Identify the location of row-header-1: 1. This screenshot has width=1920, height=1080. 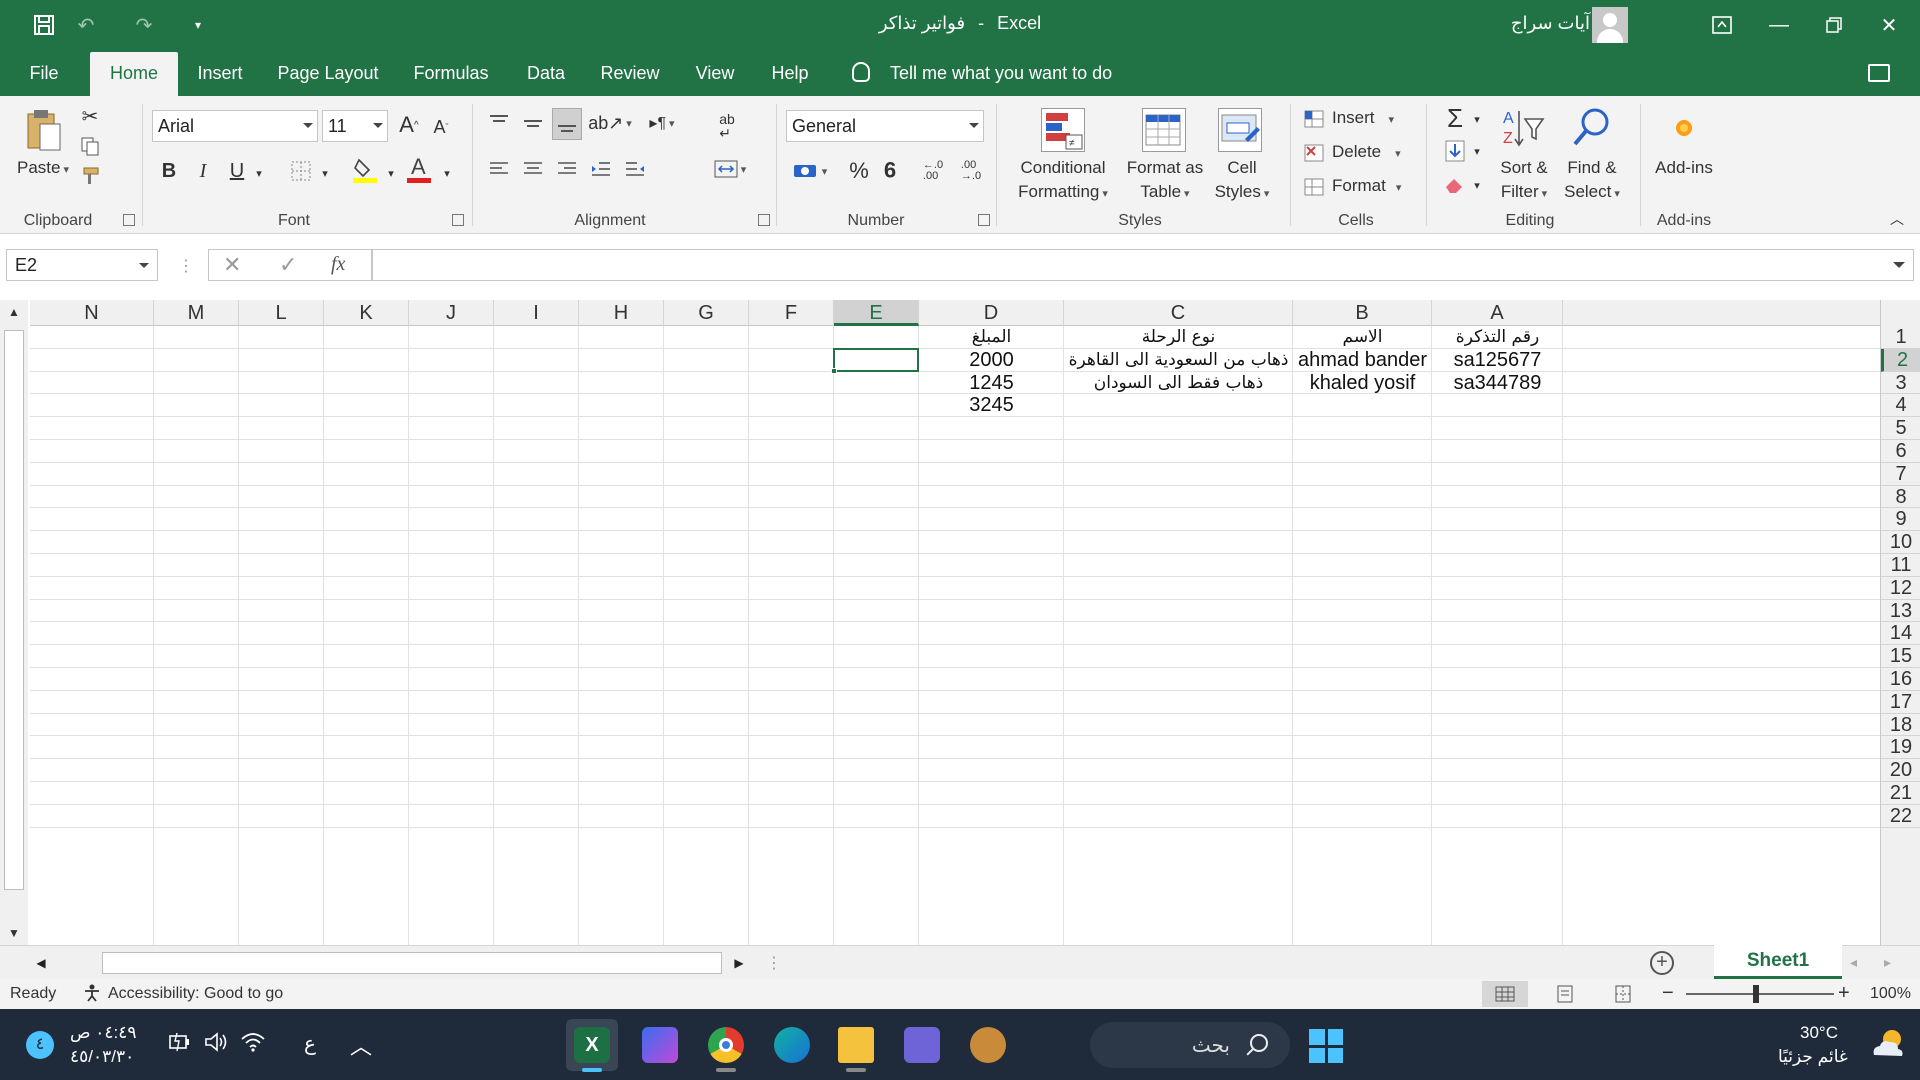
(1900, 337).